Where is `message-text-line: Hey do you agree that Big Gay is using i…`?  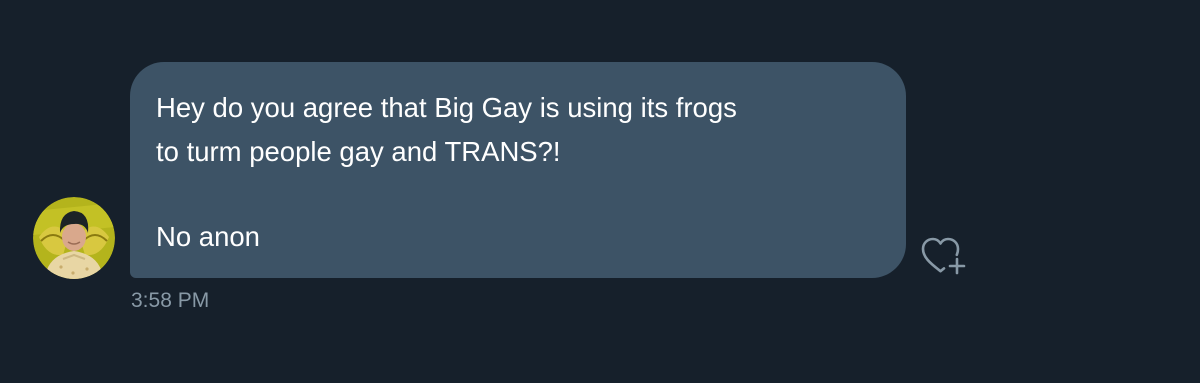
message-text-line: Hey do you agree that Big Gay is using i… is located at coordinates (446, 107).